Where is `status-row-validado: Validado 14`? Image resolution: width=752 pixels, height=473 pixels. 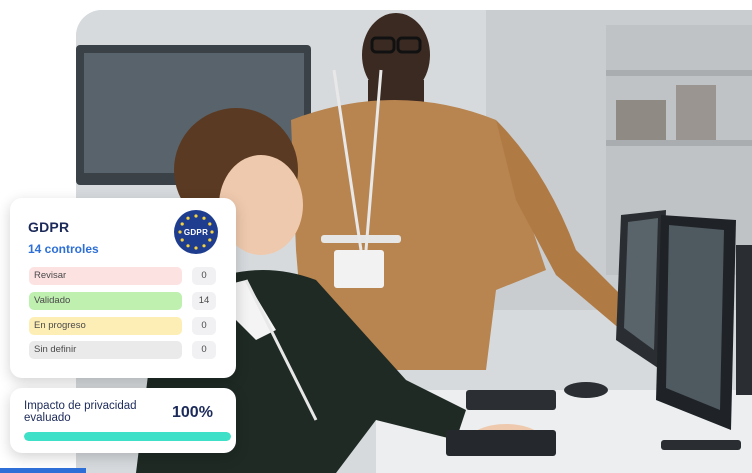
status-row-validado: Validado 14 is located at coordinates (127, 301).